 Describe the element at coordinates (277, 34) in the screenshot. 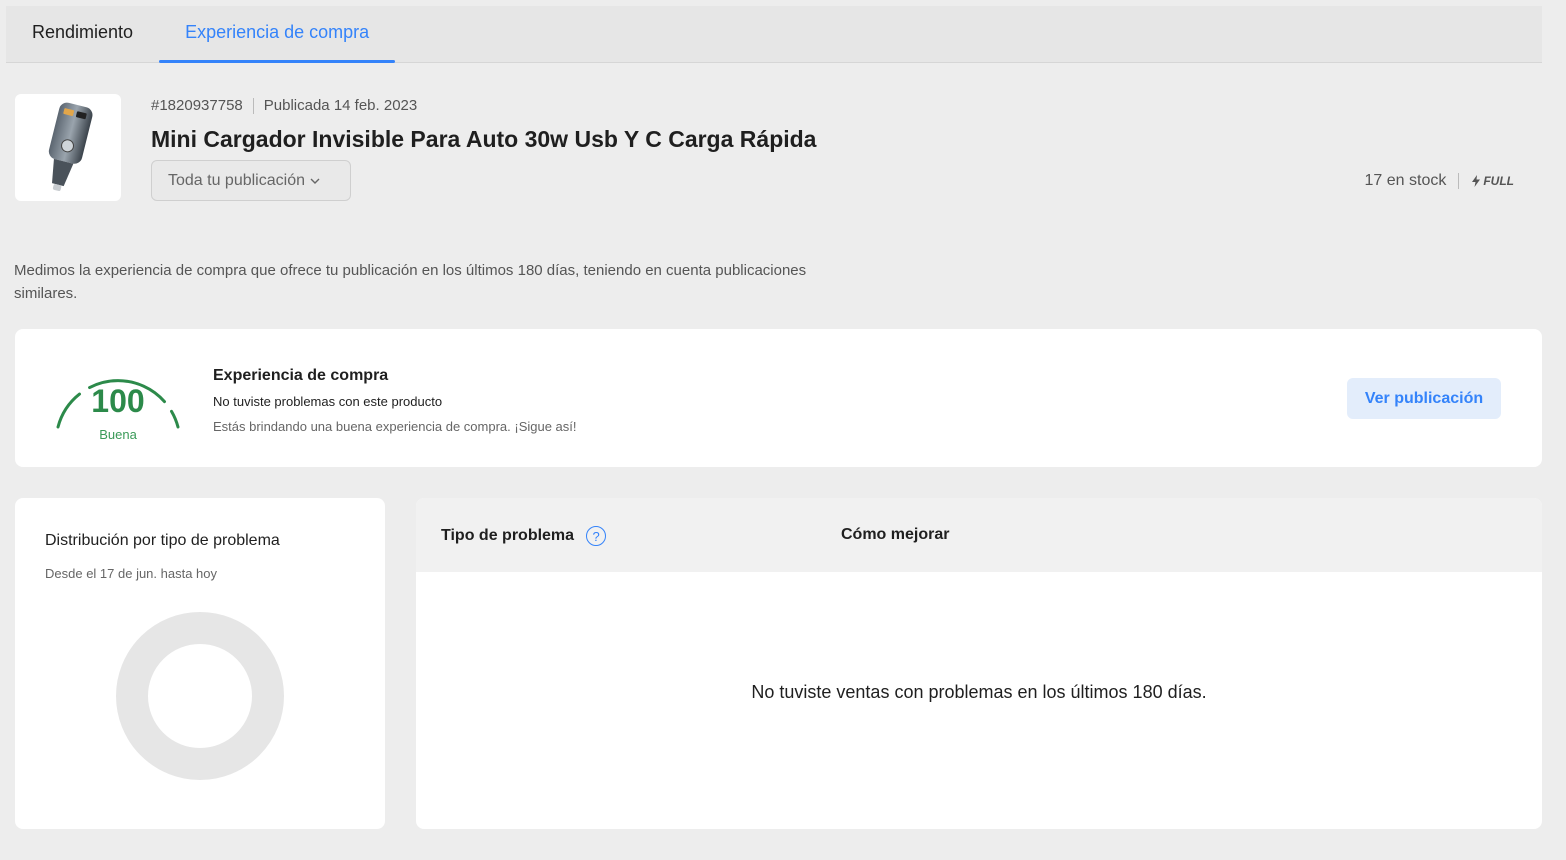

I see `tab-experiencia-de-compra: Experiencia de compra` at that location.